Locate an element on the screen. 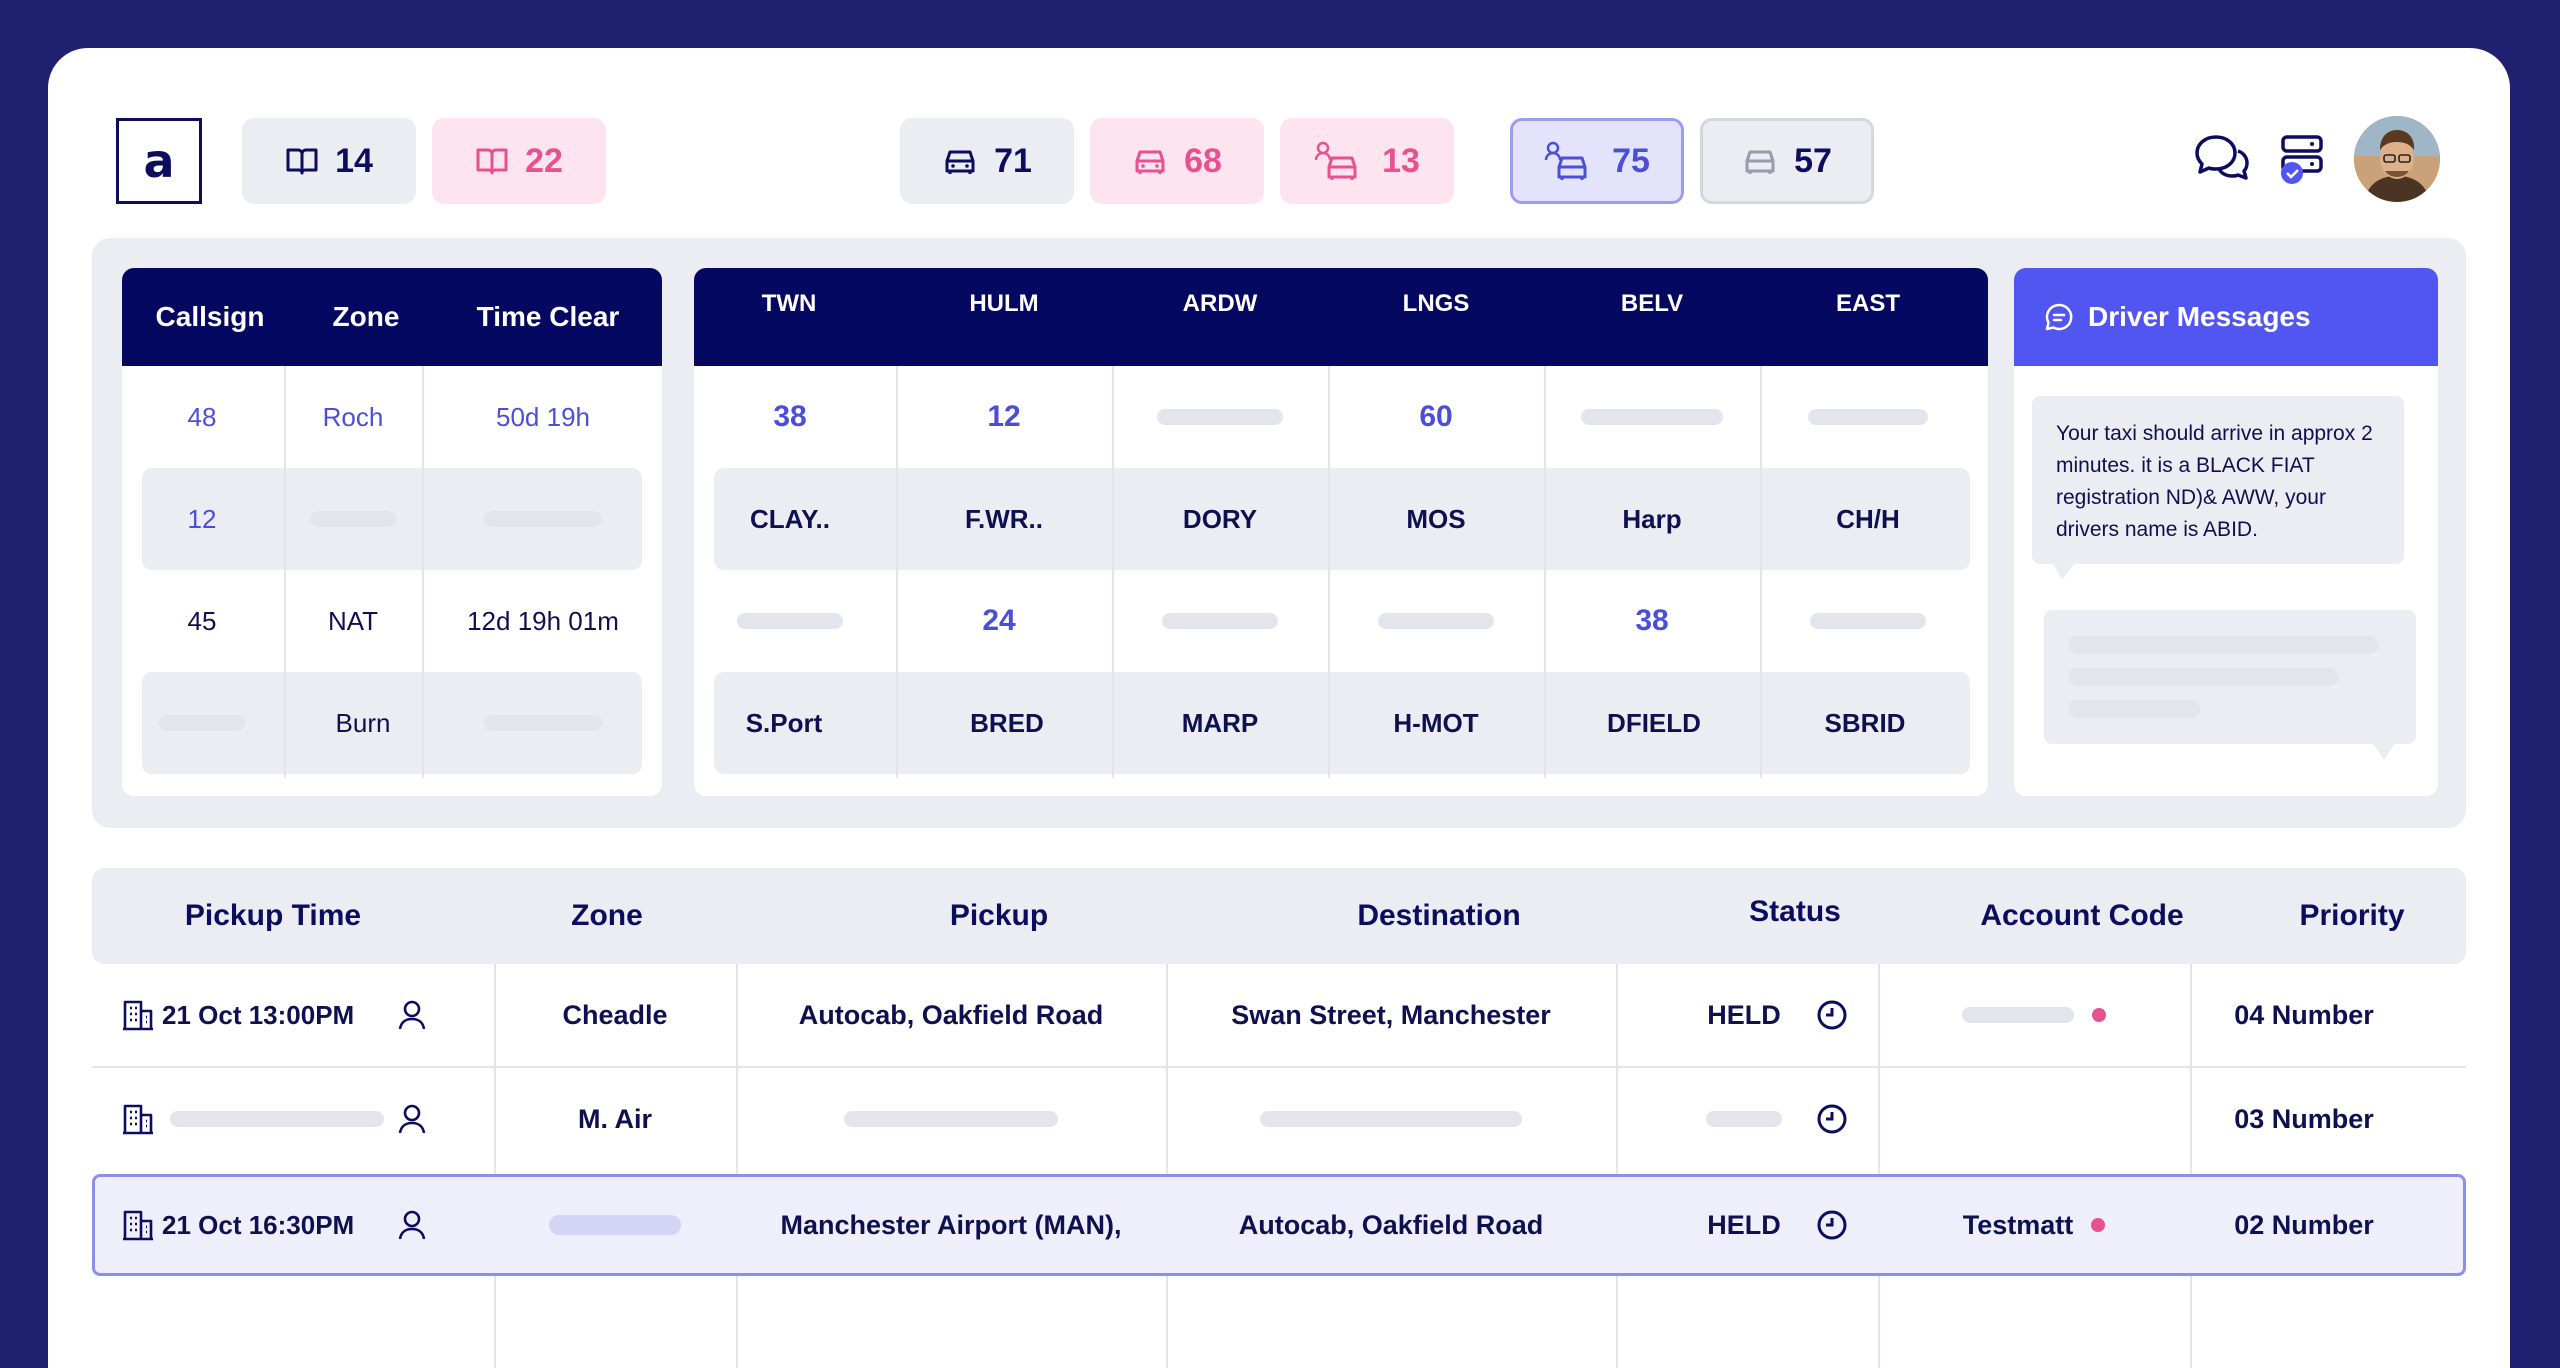  zone-cell: Cheadle is located at coordinates (615, 1014).